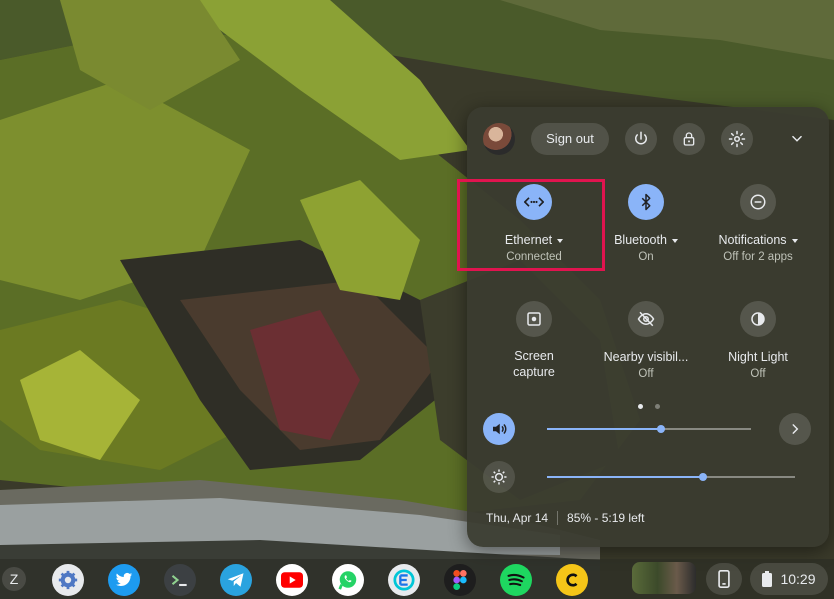 This screenshot has height=599, width=834. I want to click on volume-icon, so click(500, 429).